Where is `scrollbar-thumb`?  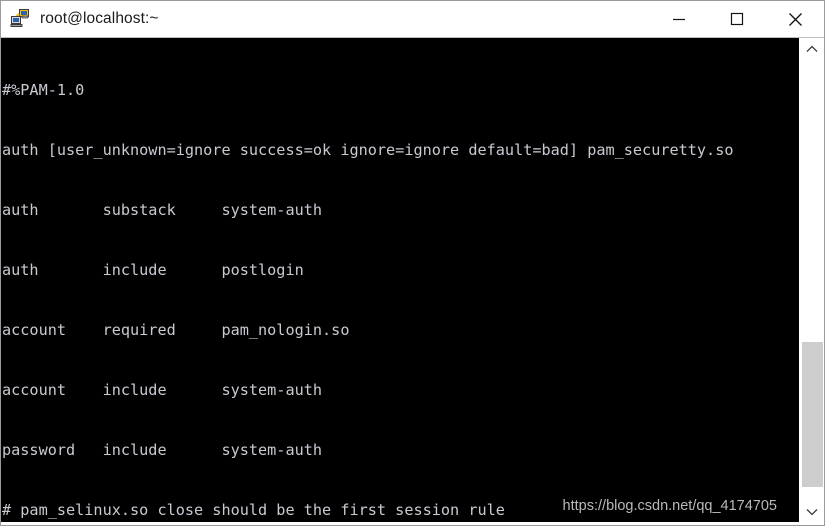 scrollbar-thumb is located at coordinates (812, 414).